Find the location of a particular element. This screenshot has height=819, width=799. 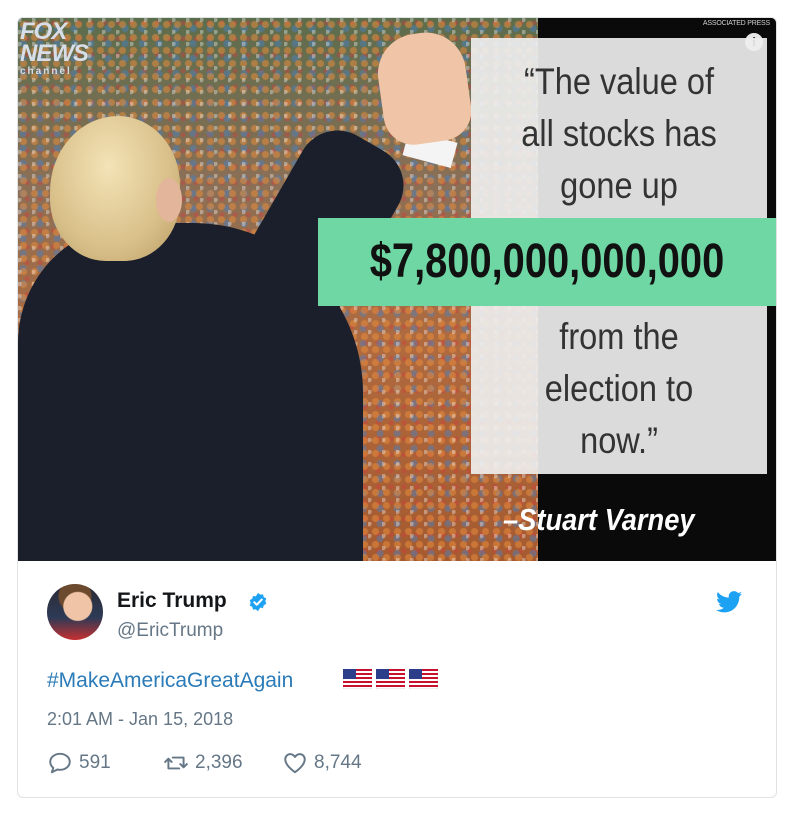

verified-badge-icon is located at coordinates (258, 602).